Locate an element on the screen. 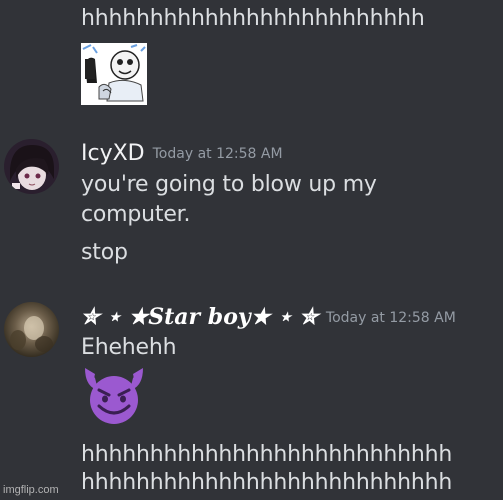 Image resolution: width=503 pixels, height=500 pixels. message-text-top: hhhhhhhhhhhhhhhhhhhhhhhhh is located at coordinates (253, 18).